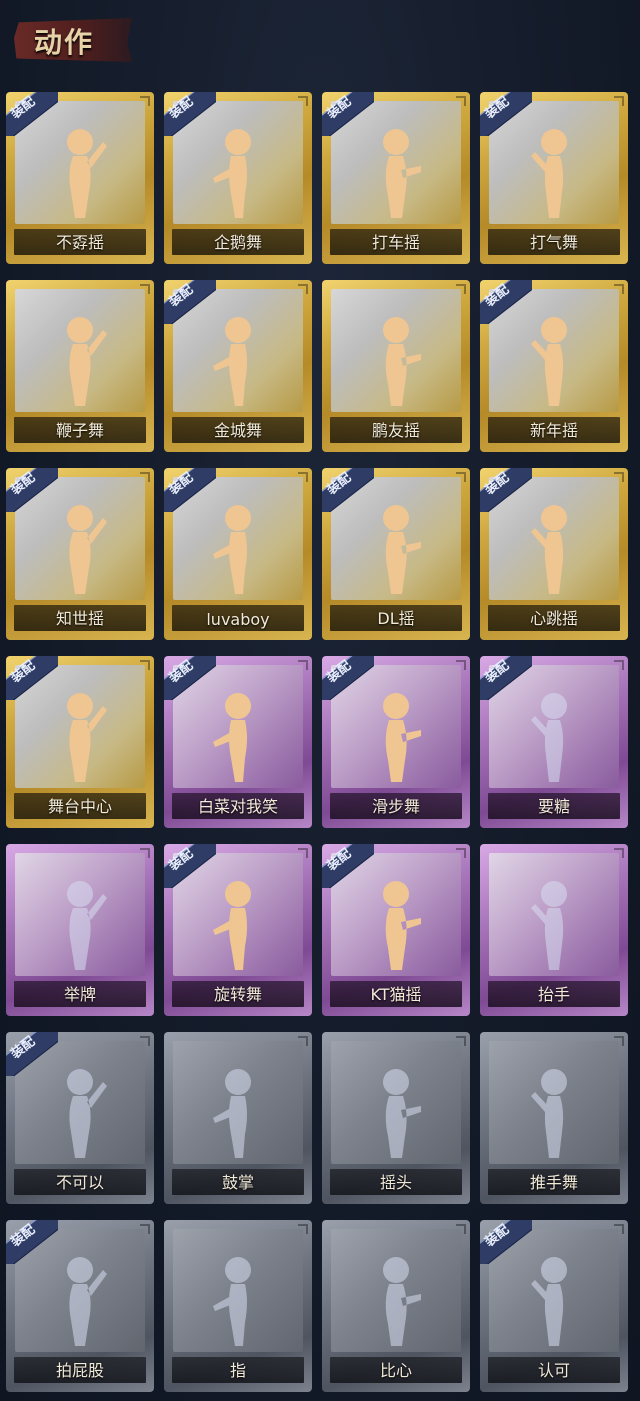 The height and width of the screenshot is (1401, 640). What do you see at coordinates (238, 554) in the screenshot?
I see `emote-card: luvaboy 装配` at bounding box center [238, 554].